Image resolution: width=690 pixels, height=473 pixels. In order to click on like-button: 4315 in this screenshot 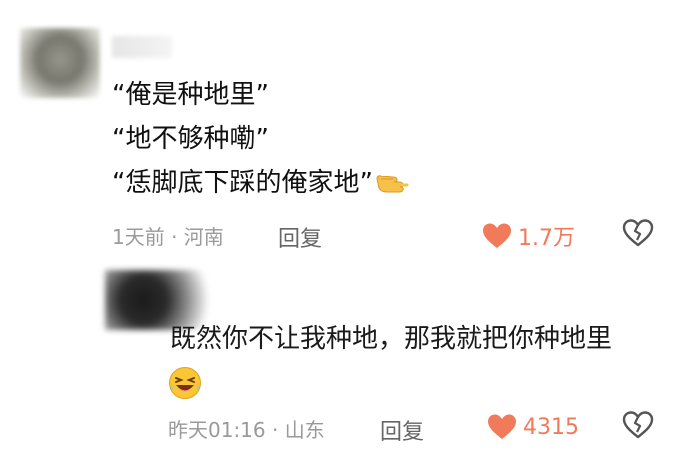, I will do `click(533, 427)`.